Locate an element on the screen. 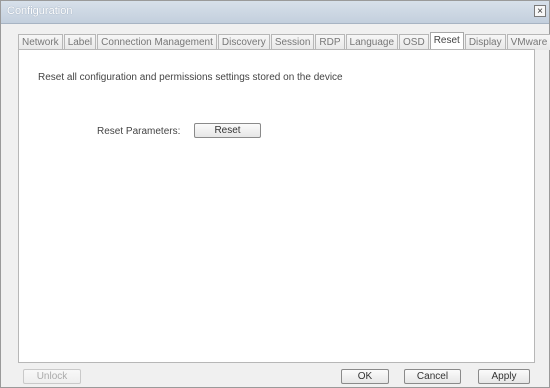 The image size is (550, 388). tab-reset: Reset is located at coordinates (446, 41).